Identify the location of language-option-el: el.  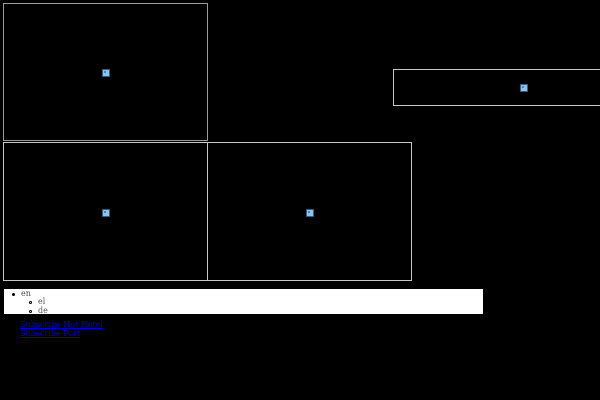
(38, 301).